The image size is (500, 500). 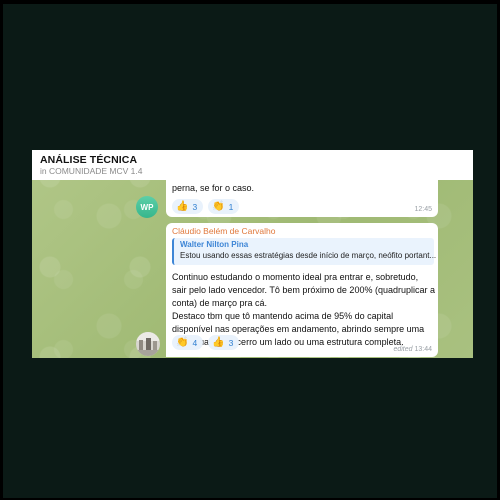 What do you see at coordinates (252, 165) in the screenshot?
I see `chat-header: ANÁLISE TÉCNICA in COMUNIDADE MCV 1.4` at bounding box center [252, 165].